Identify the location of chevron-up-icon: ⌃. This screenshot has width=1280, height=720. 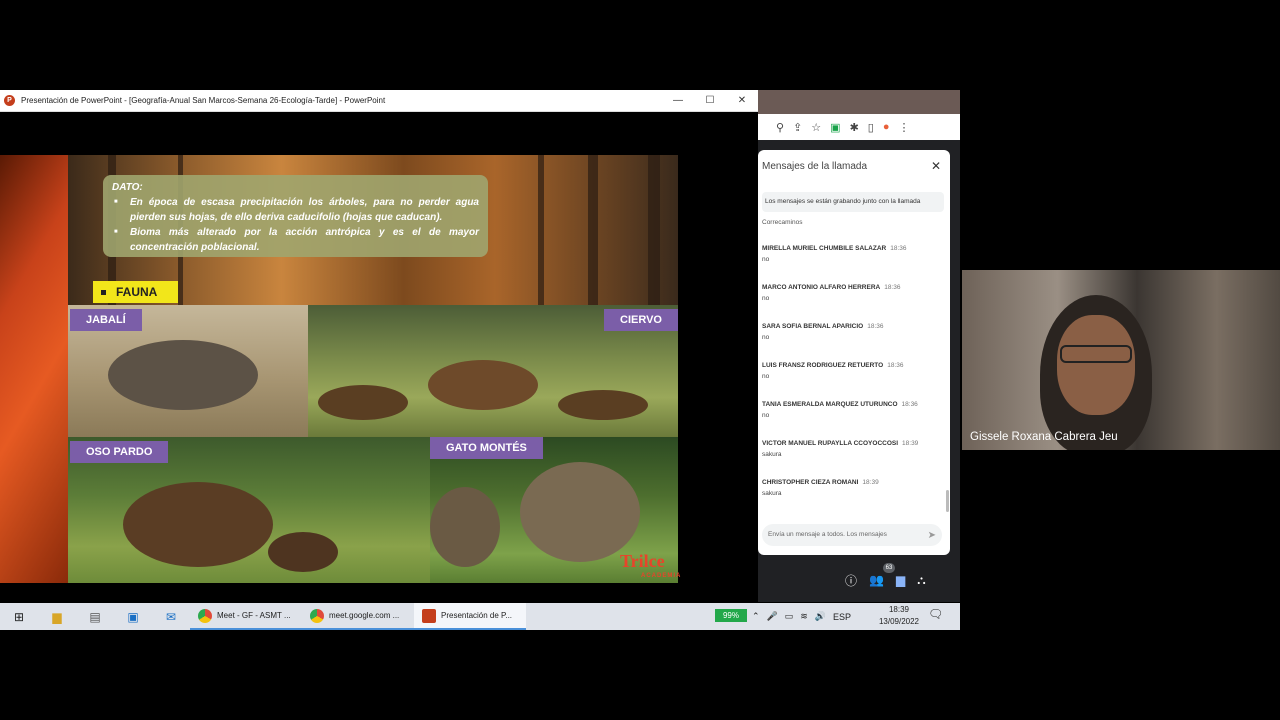
(756, 616).